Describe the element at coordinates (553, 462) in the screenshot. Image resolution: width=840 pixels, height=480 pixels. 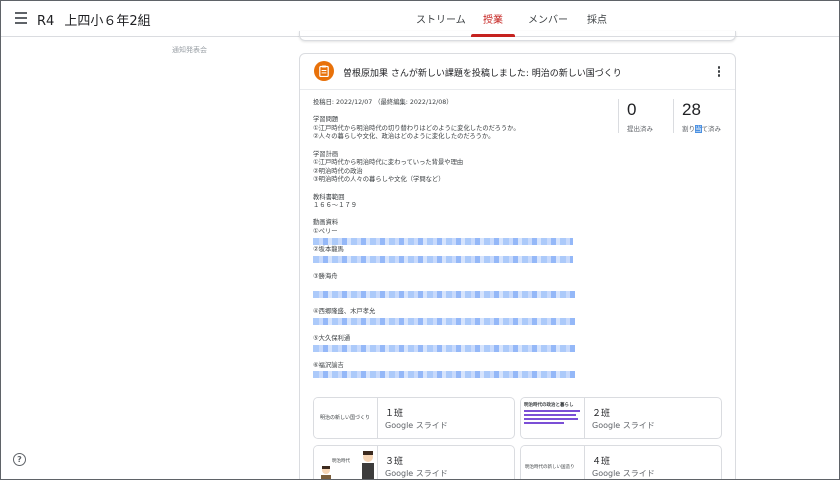
I see `slide-thumbnail: 明治時代の新しい国造り` at that location.